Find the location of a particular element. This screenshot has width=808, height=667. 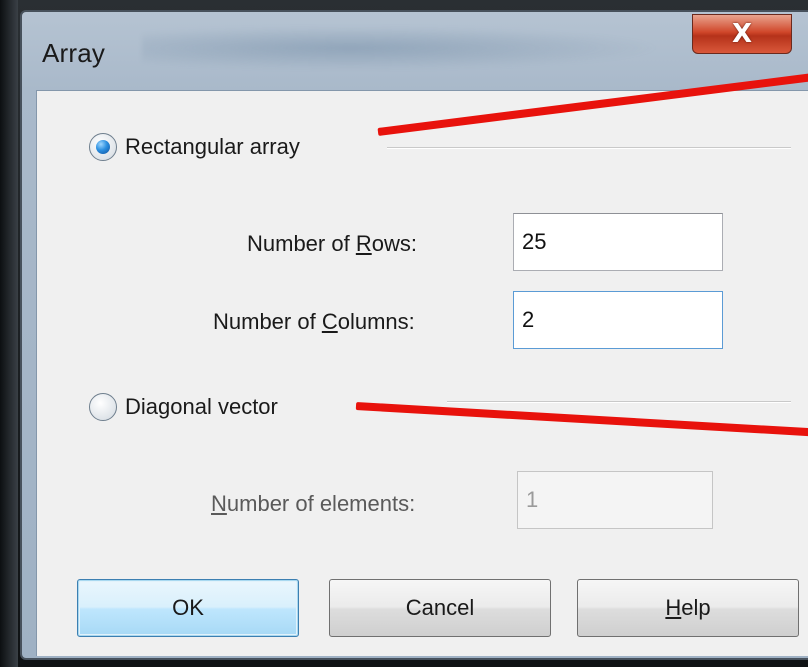

columns-label: Number of Columns: is located at coordinates (314, 322).